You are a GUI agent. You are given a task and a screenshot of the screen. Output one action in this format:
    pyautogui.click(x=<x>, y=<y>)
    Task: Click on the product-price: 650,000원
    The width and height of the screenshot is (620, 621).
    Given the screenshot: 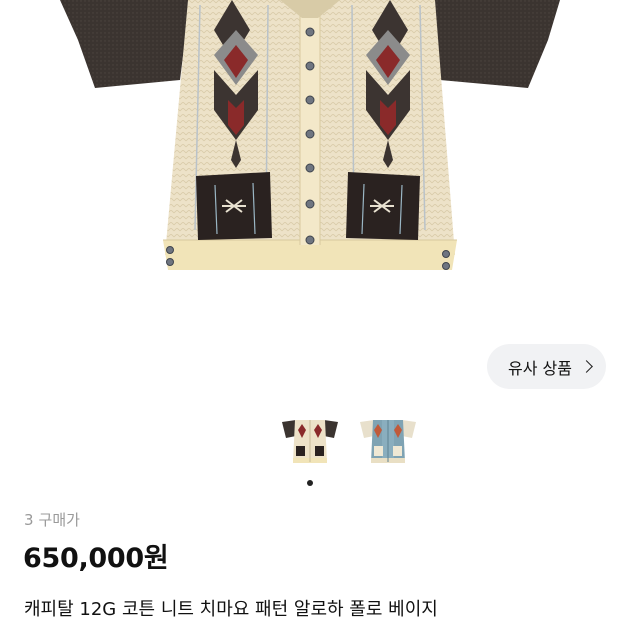 What is the action you would take?
    pyautogui.click(x=96, y=558)
    